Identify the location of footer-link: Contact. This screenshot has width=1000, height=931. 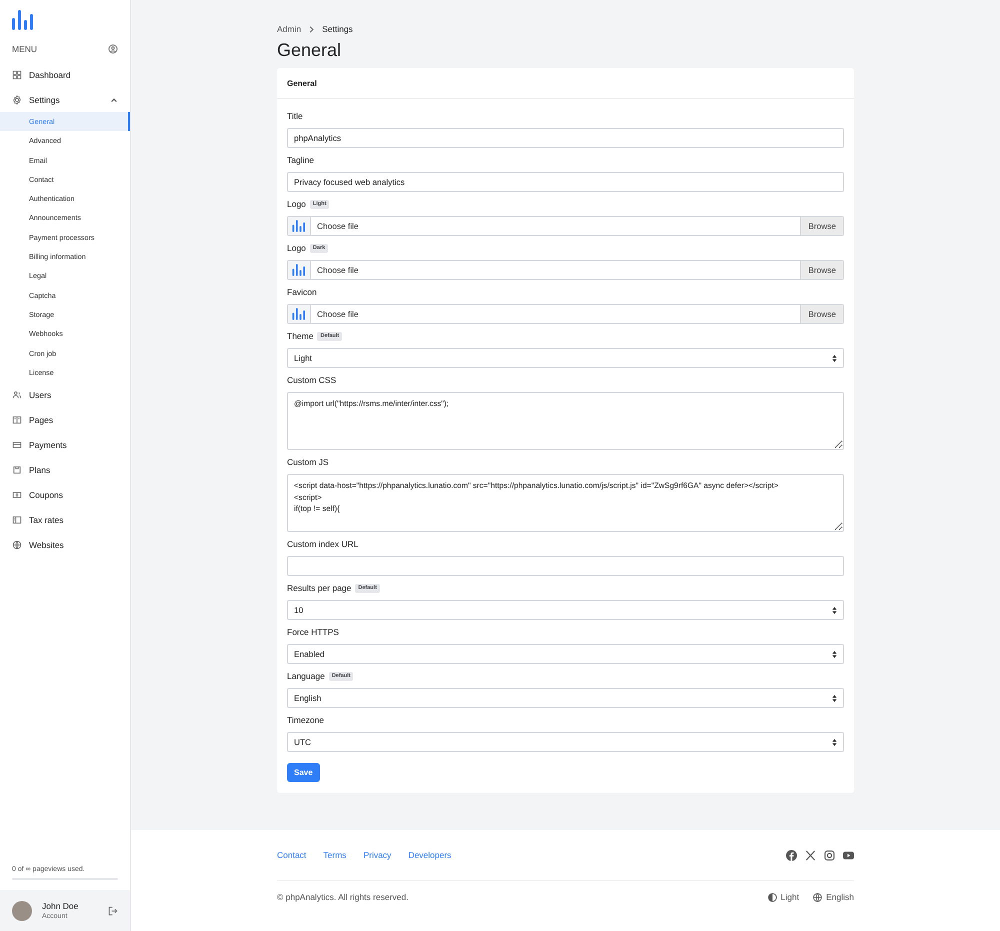
(291, 855).